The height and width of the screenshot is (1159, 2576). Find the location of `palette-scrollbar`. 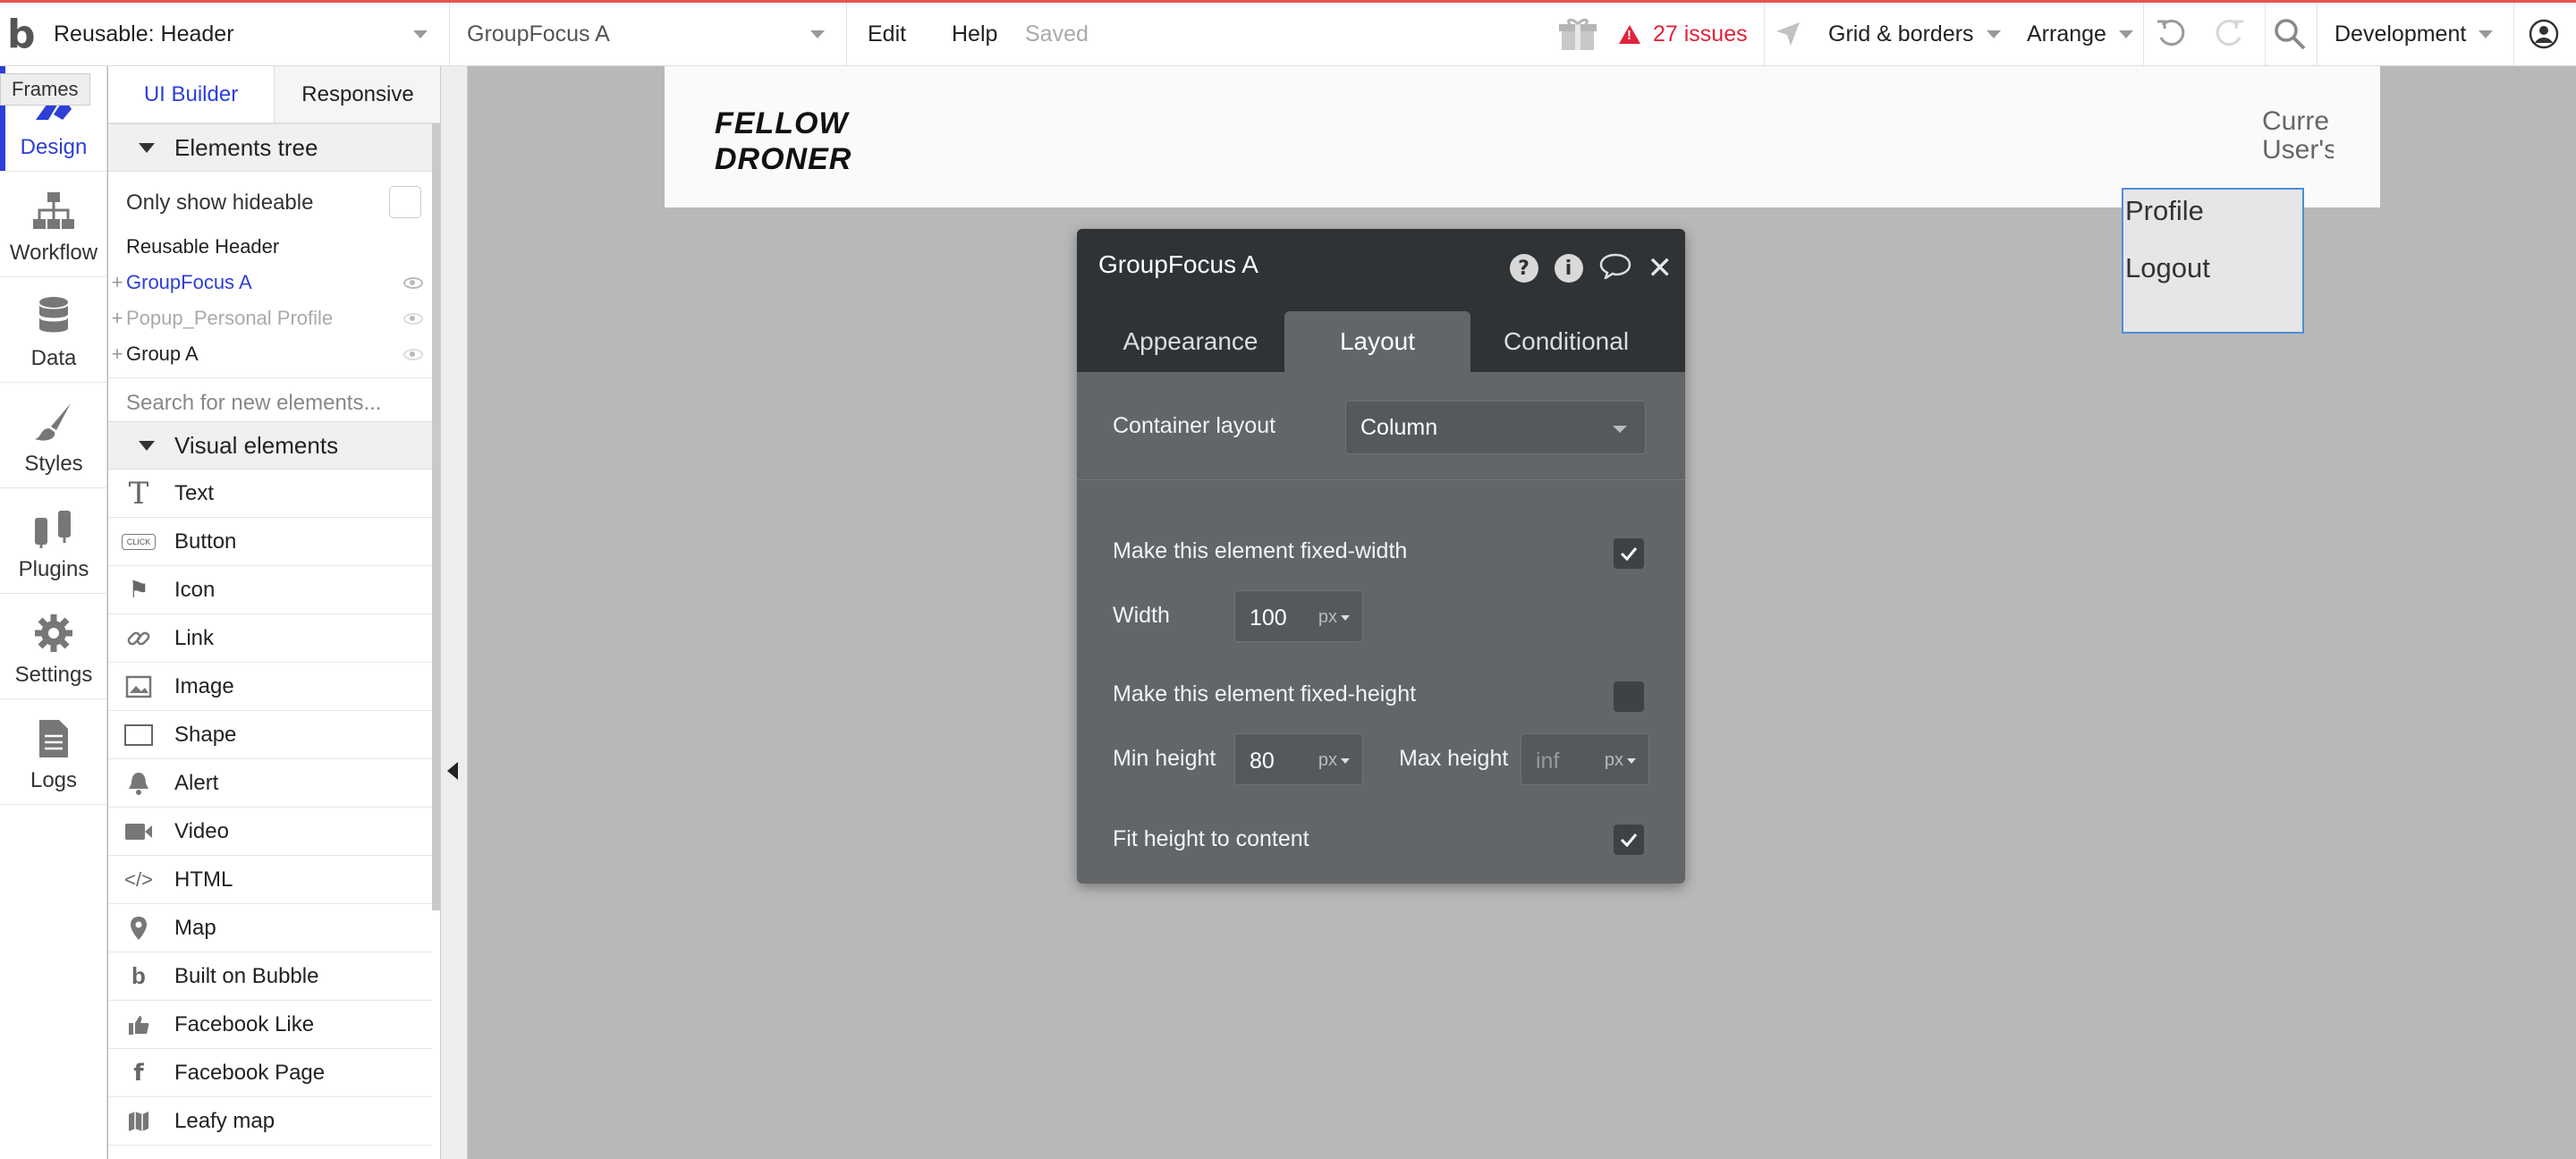

palette-scrollbar is located at coordinates (436, 516).